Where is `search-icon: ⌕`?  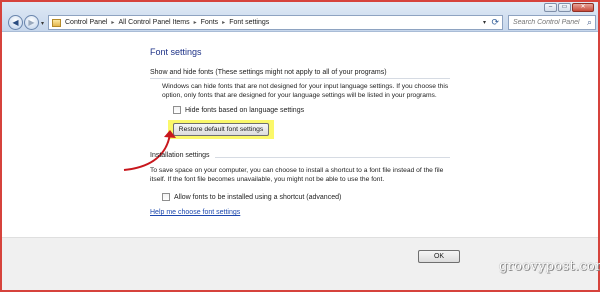
search-icon: ⌕ is located at coordinates (589, 22).